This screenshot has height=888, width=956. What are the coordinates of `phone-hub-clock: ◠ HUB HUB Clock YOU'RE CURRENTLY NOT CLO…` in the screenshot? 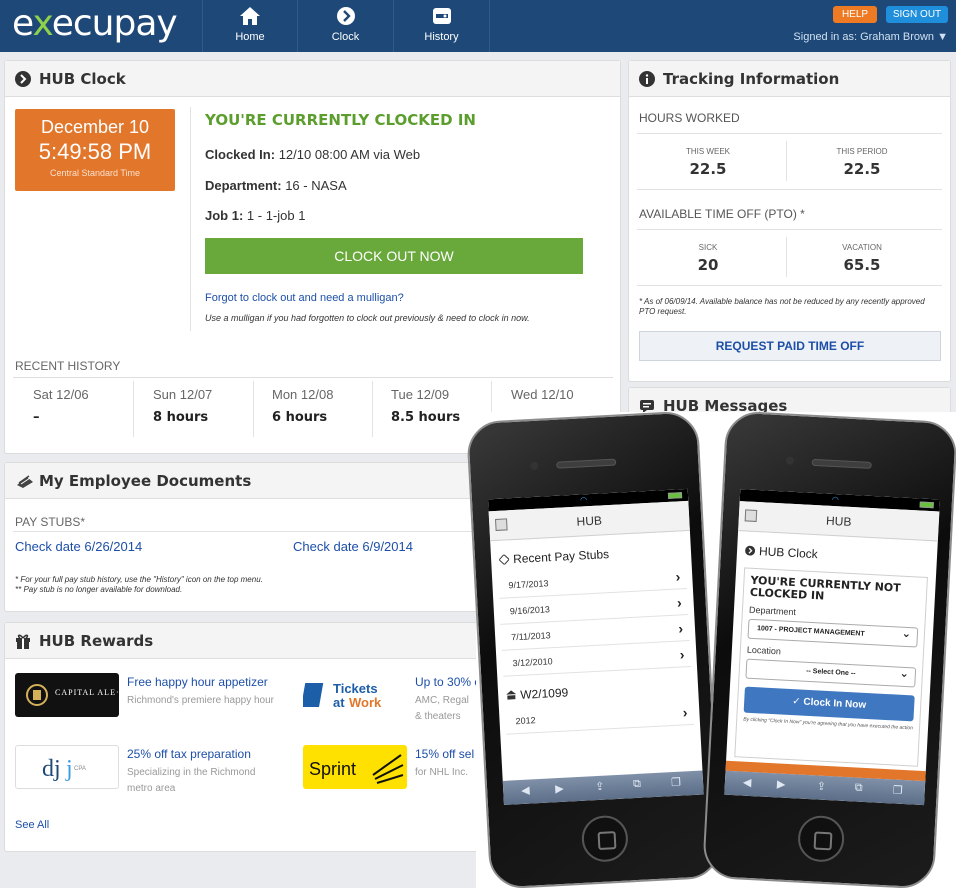 It's located at (828, 649).